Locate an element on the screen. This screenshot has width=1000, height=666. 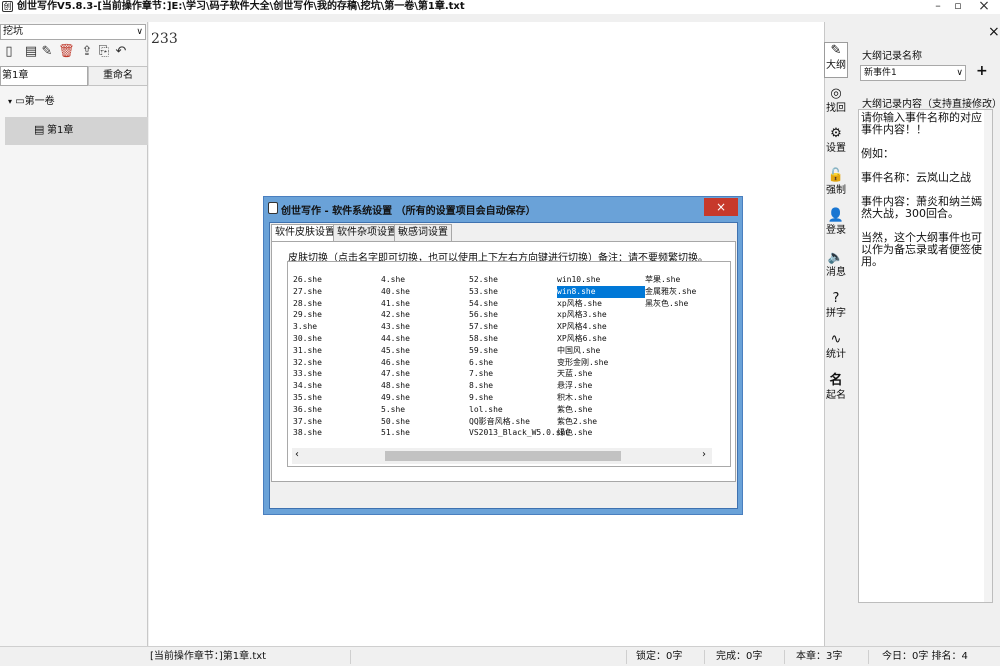
skin-item: 45.she is located at coordinates (395, 351).